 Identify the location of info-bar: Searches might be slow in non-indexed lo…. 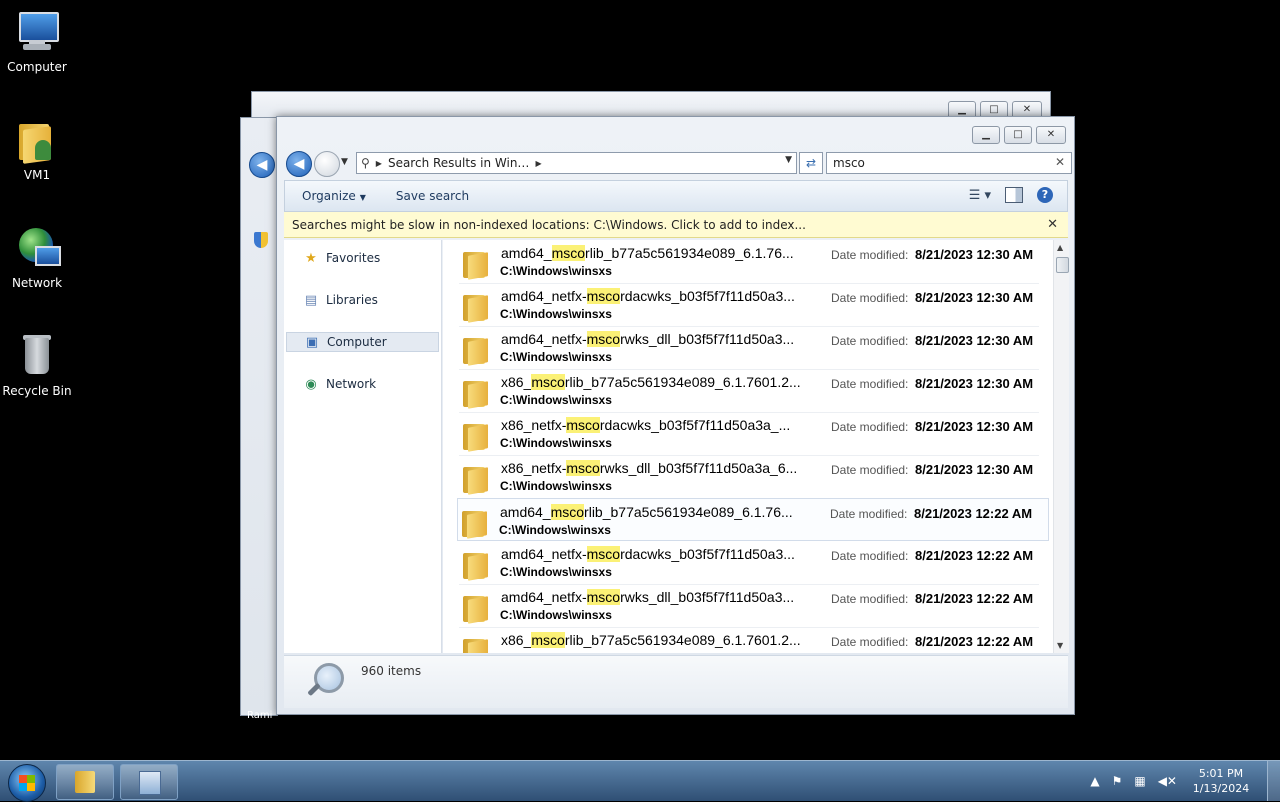
(676, 225).